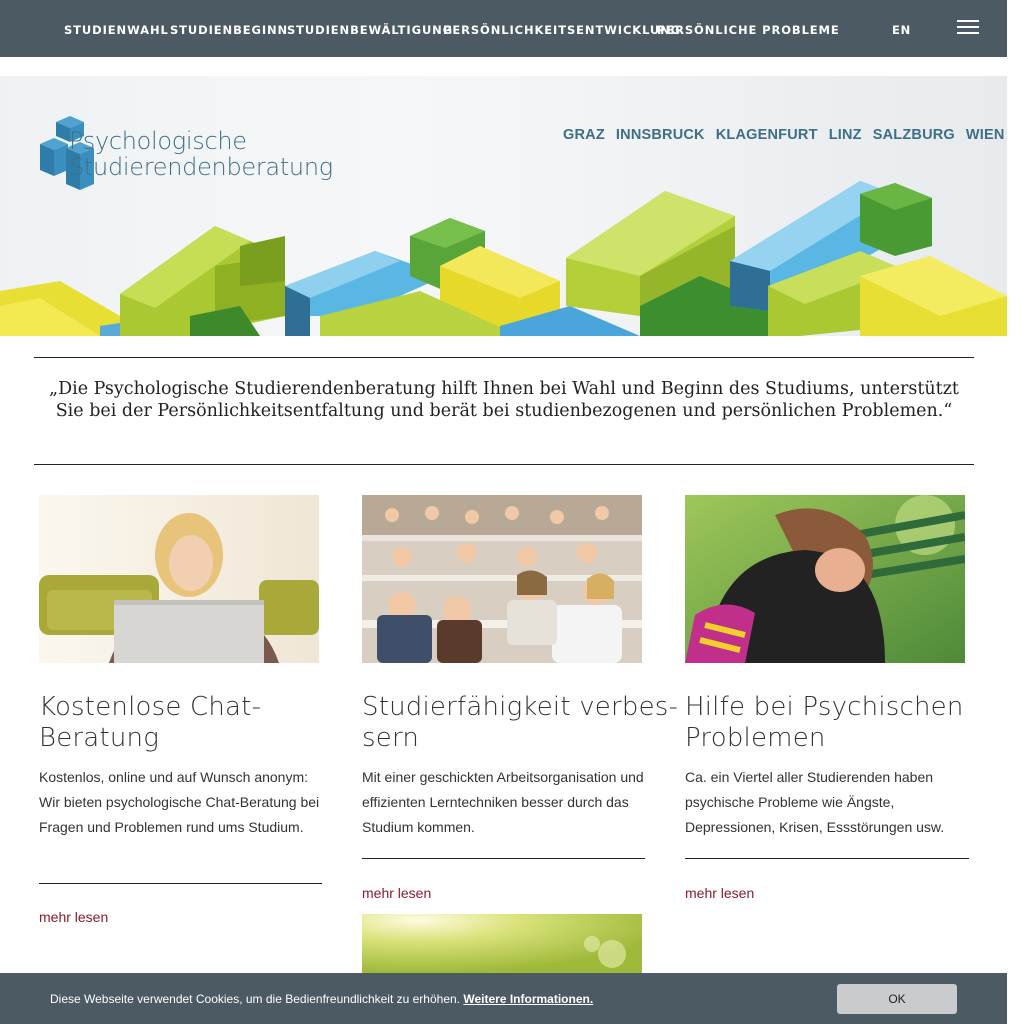 The image size is (1024, 1024). Describe the element at coordinates (748, 30) in the screenshot. I see `nav-item-persoenliche-probleme: PERSÖNLICHE PROBLEME` at that location.